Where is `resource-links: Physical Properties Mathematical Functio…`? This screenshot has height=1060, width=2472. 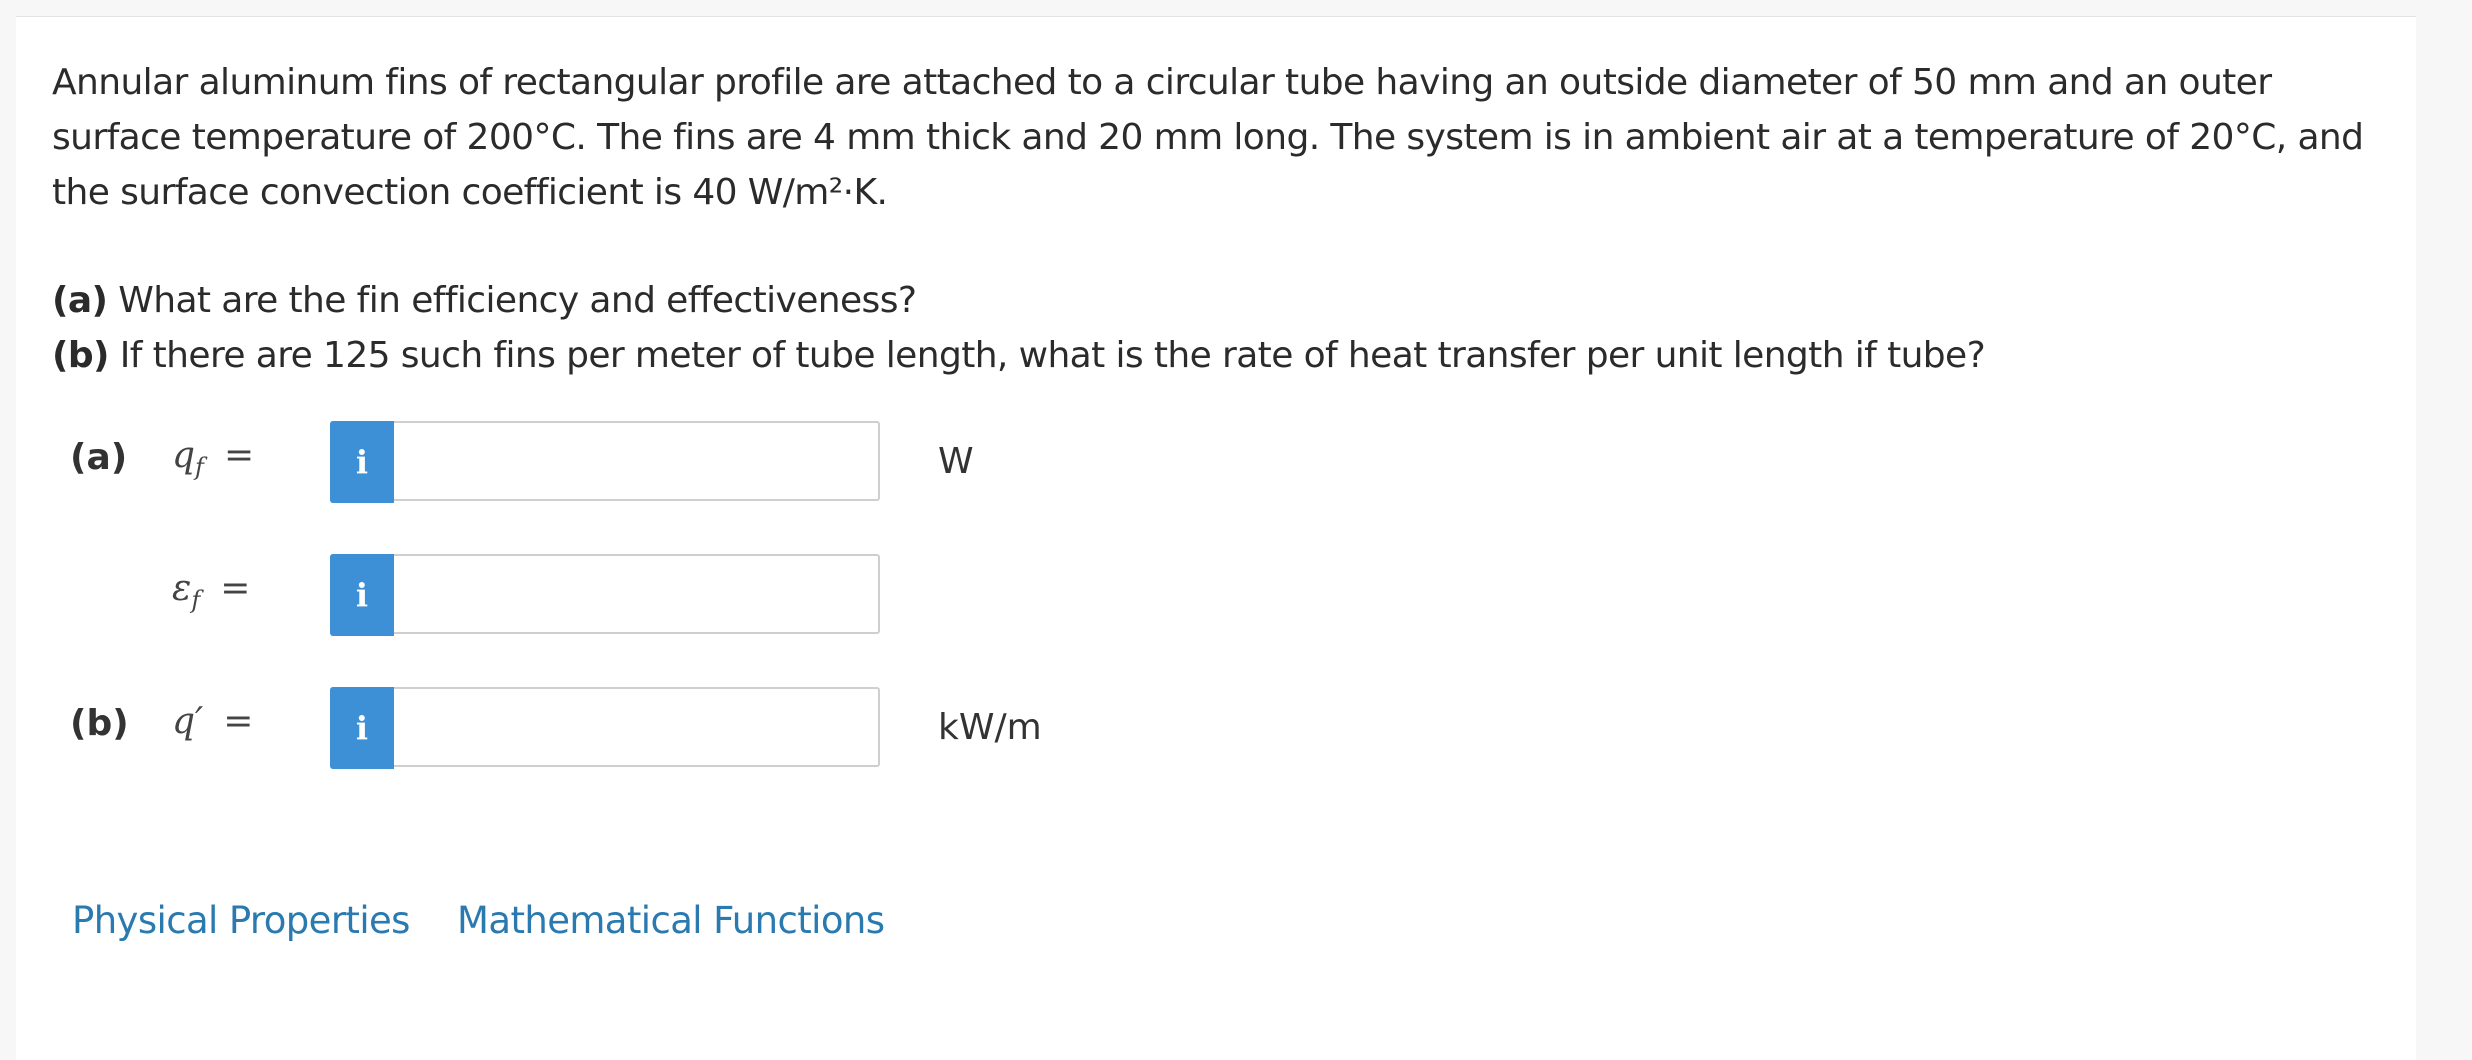 resource-links: Physical Properties Mathematical Functio… is located at coordinates (496, 920).